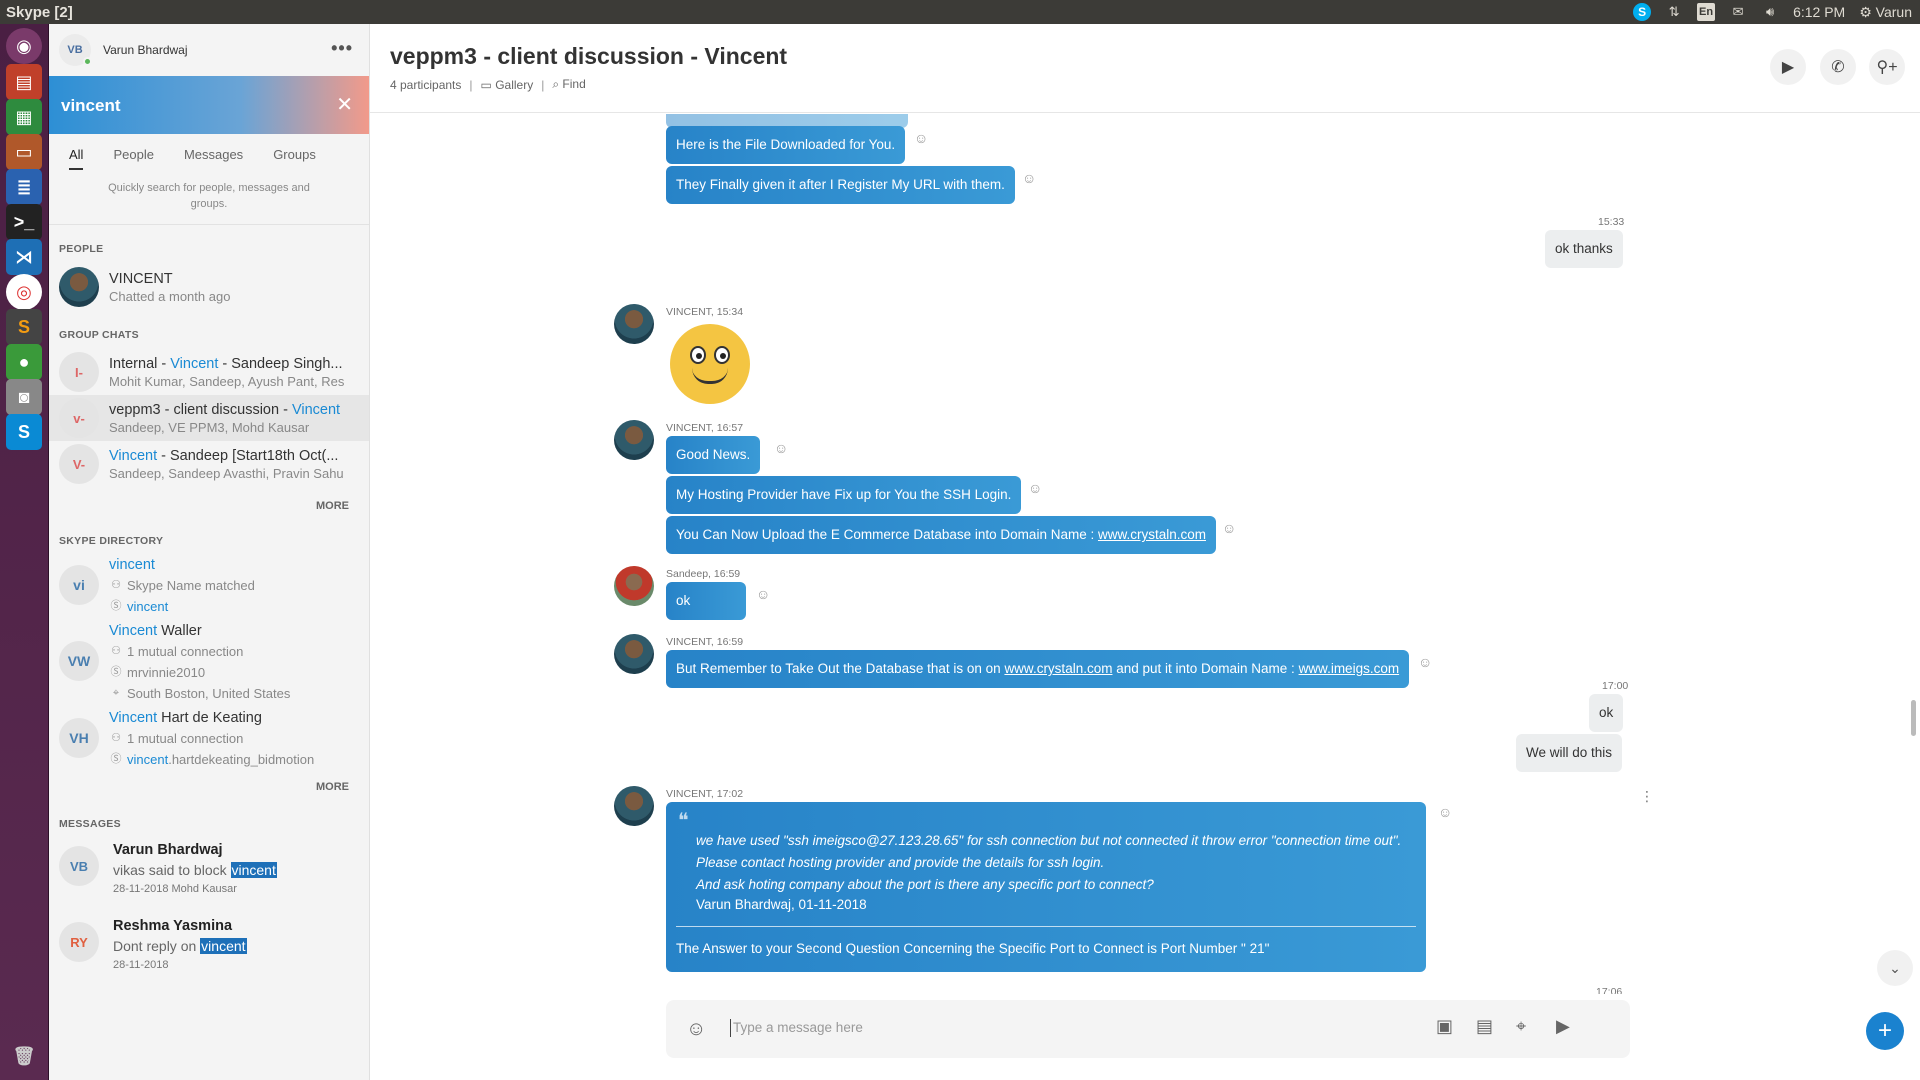 This screenshot has height=1080, width=1920. What do you see at coordinates (1484, 1026) in the screenshot?
I see `send-contact-icon: ▤` at bounding box center [1484, 1026].